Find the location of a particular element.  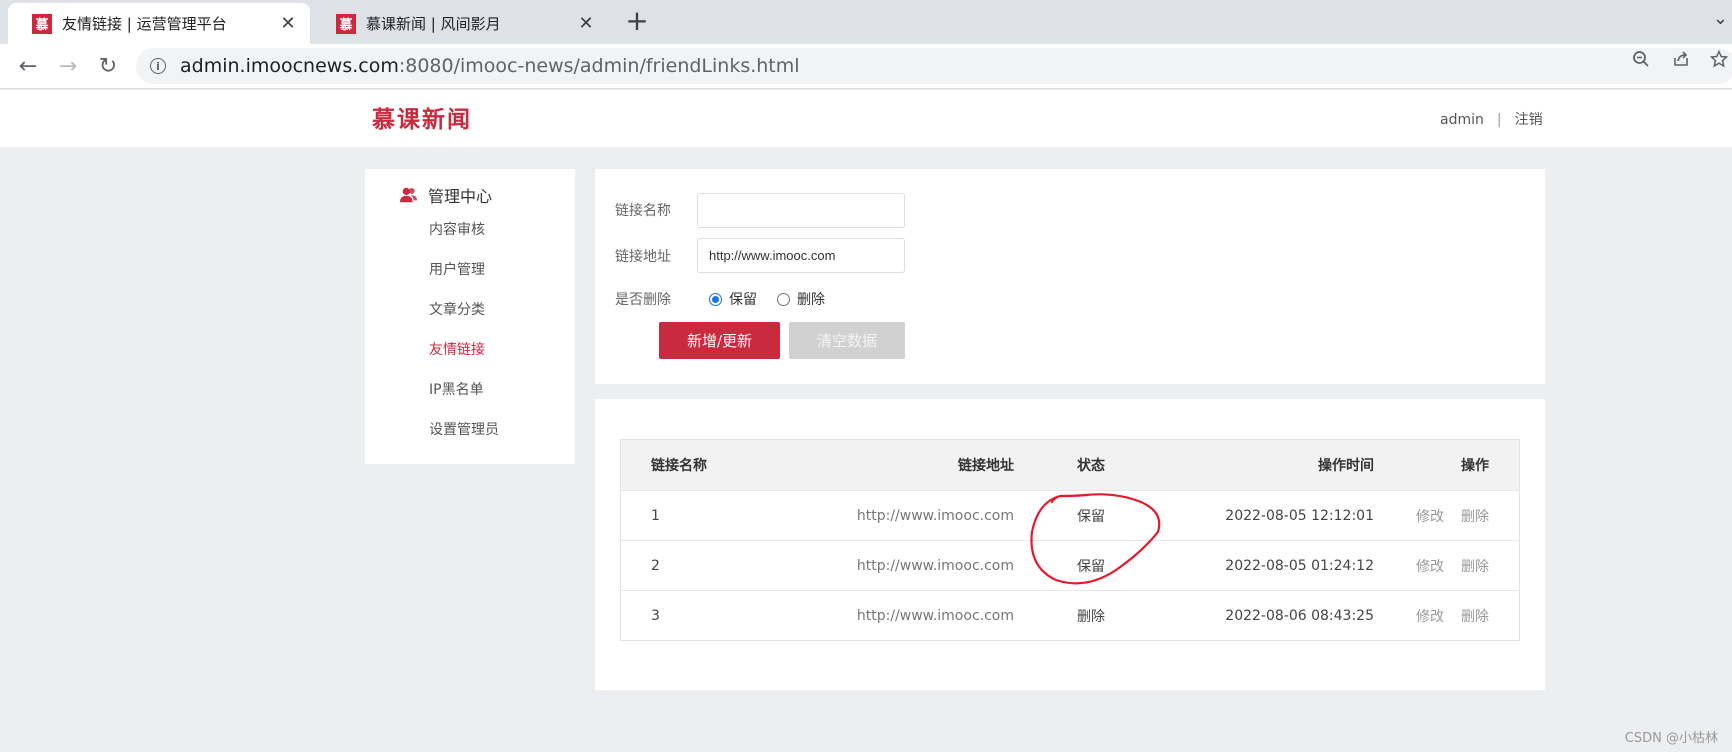

cell-status: 删除 is located at coordinates (1091, 617).